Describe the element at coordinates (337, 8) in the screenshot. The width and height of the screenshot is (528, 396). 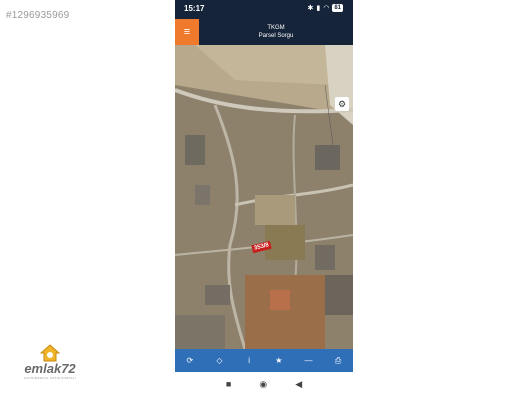
I see `battery-icon: 81` at that location.